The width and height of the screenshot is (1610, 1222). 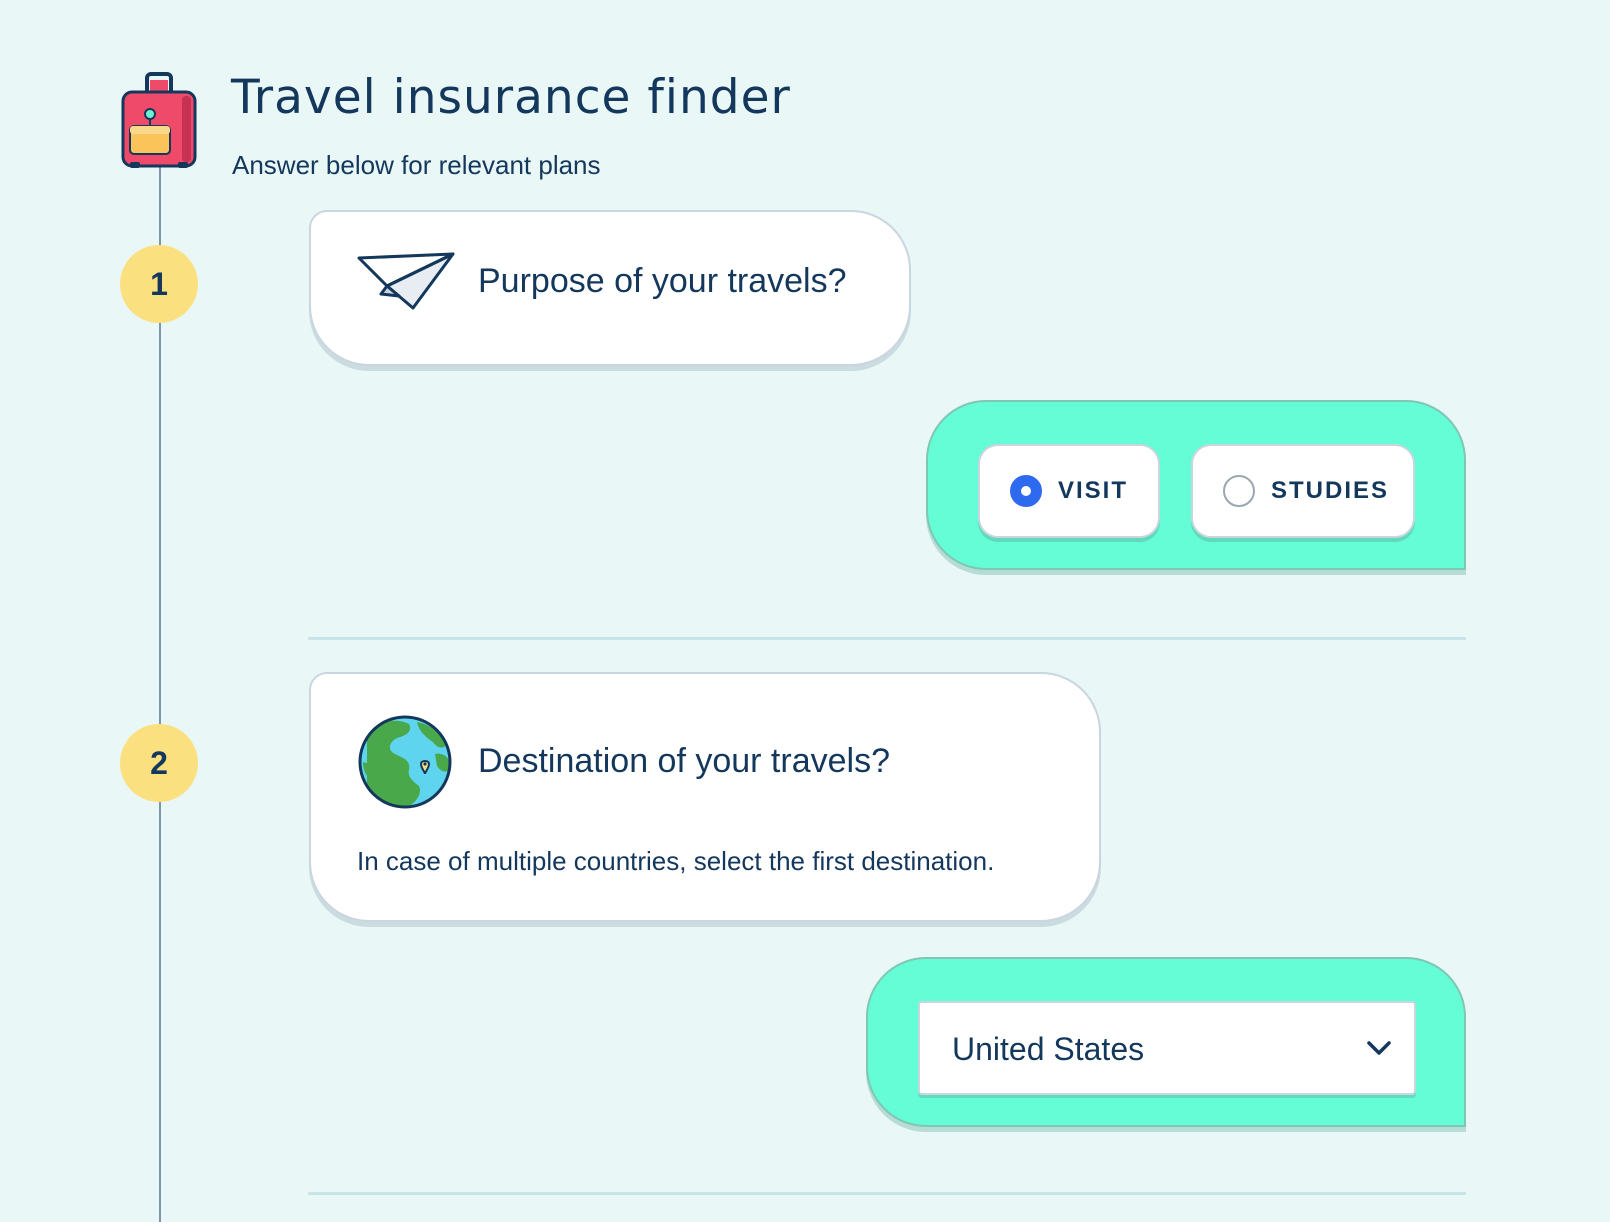 What do you see at coordinates (662, 281) in the screenshot?
I see `question-purpose: Purpose of your travels?` at bounding box center [662, 281].